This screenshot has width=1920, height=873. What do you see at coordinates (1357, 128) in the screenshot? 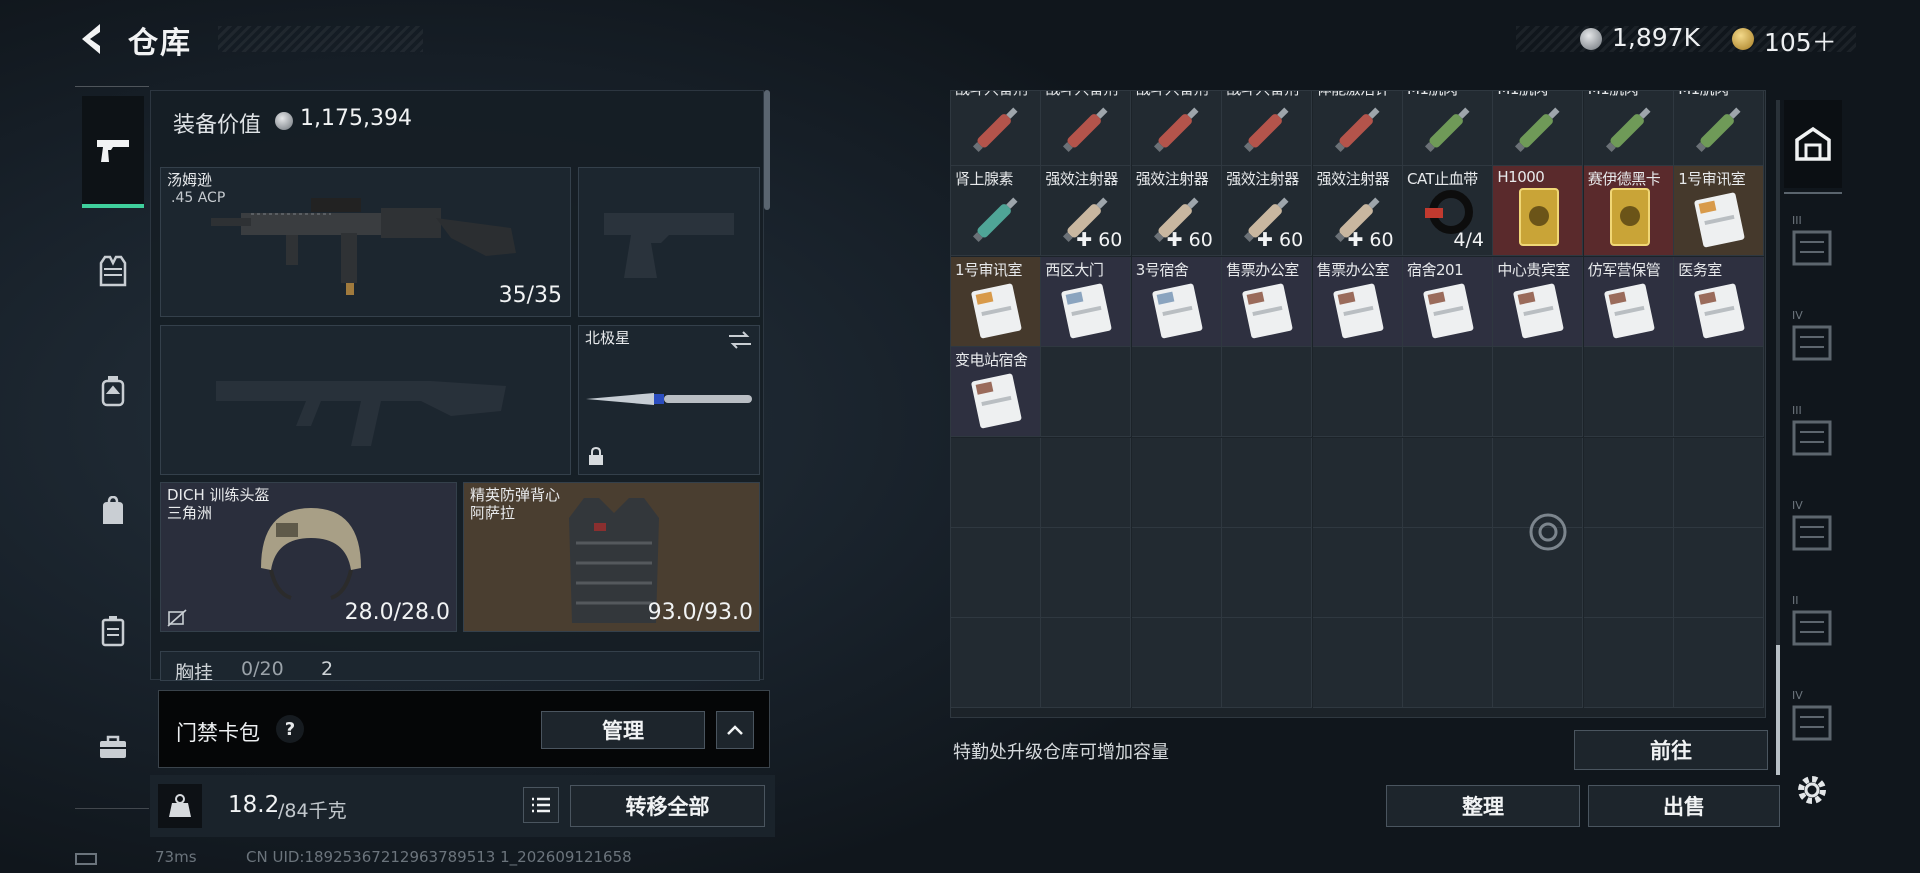
I see `storage-item: 体能激活针` at bounding box center [1357, 128].